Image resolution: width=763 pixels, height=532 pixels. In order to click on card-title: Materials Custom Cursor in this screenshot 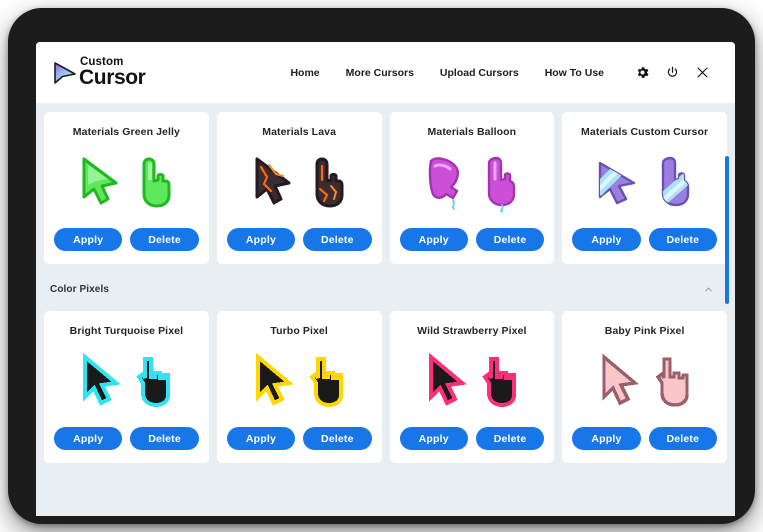, I will do `click(645, 132)`.